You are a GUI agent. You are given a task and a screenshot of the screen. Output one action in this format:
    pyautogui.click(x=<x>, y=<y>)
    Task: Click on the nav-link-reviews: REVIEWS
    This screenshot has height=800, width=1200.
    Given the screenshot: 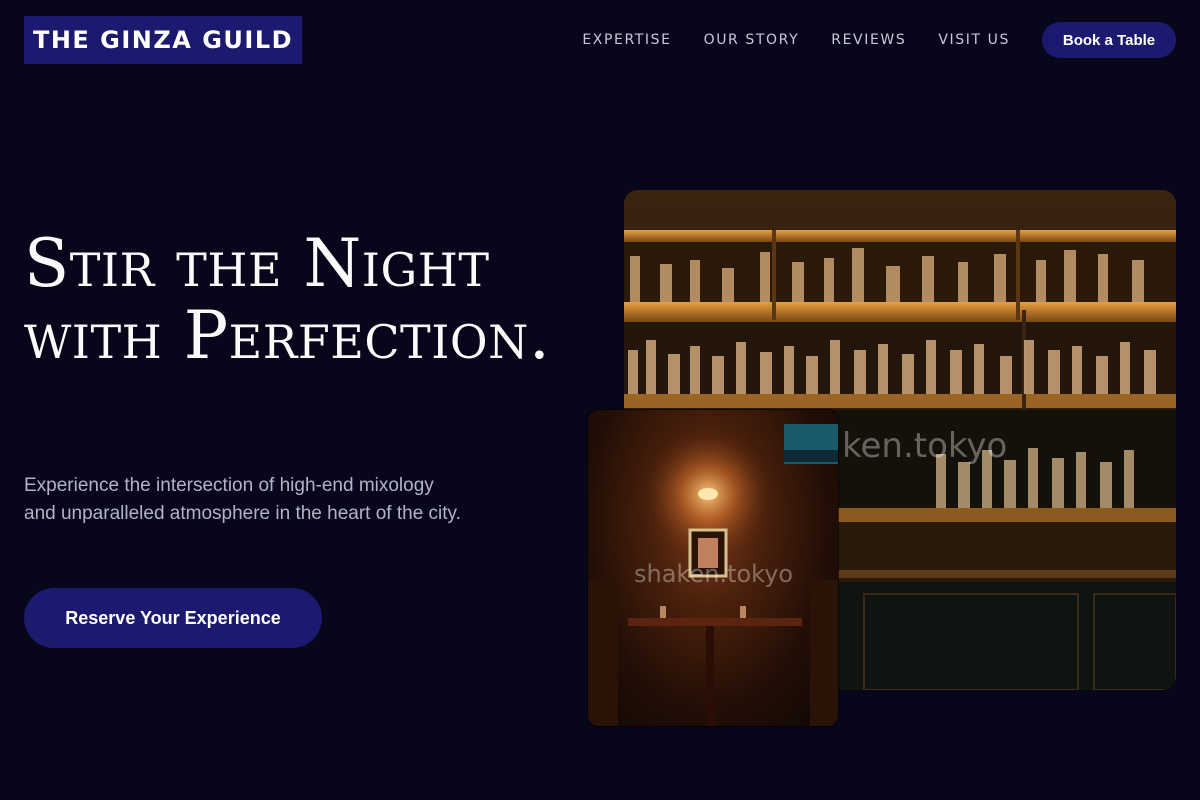 What is the action you would take?
    pyautogui.click(x=868, y=40)
    